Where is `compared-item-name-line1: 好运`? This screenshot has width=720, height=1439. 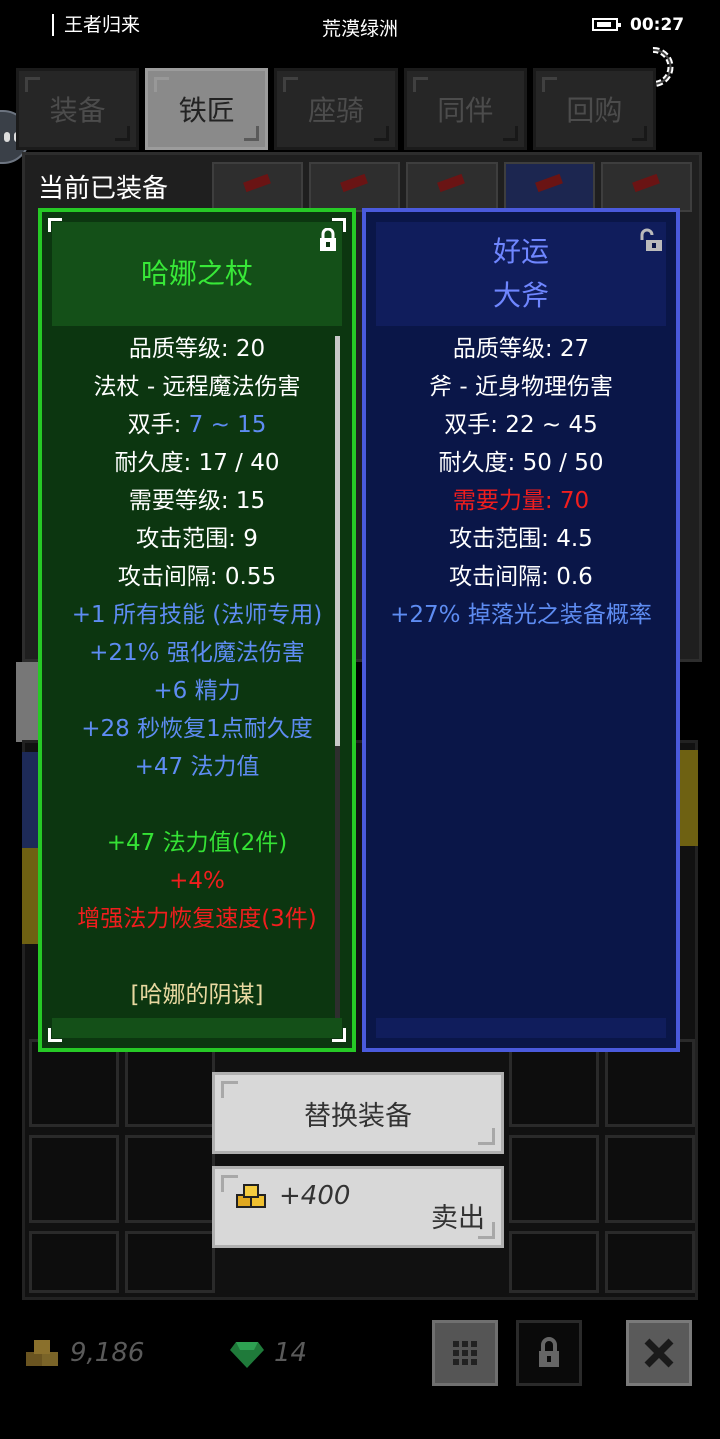
compared-item-name-line1: 好运 is located at coordinates (520, 251).